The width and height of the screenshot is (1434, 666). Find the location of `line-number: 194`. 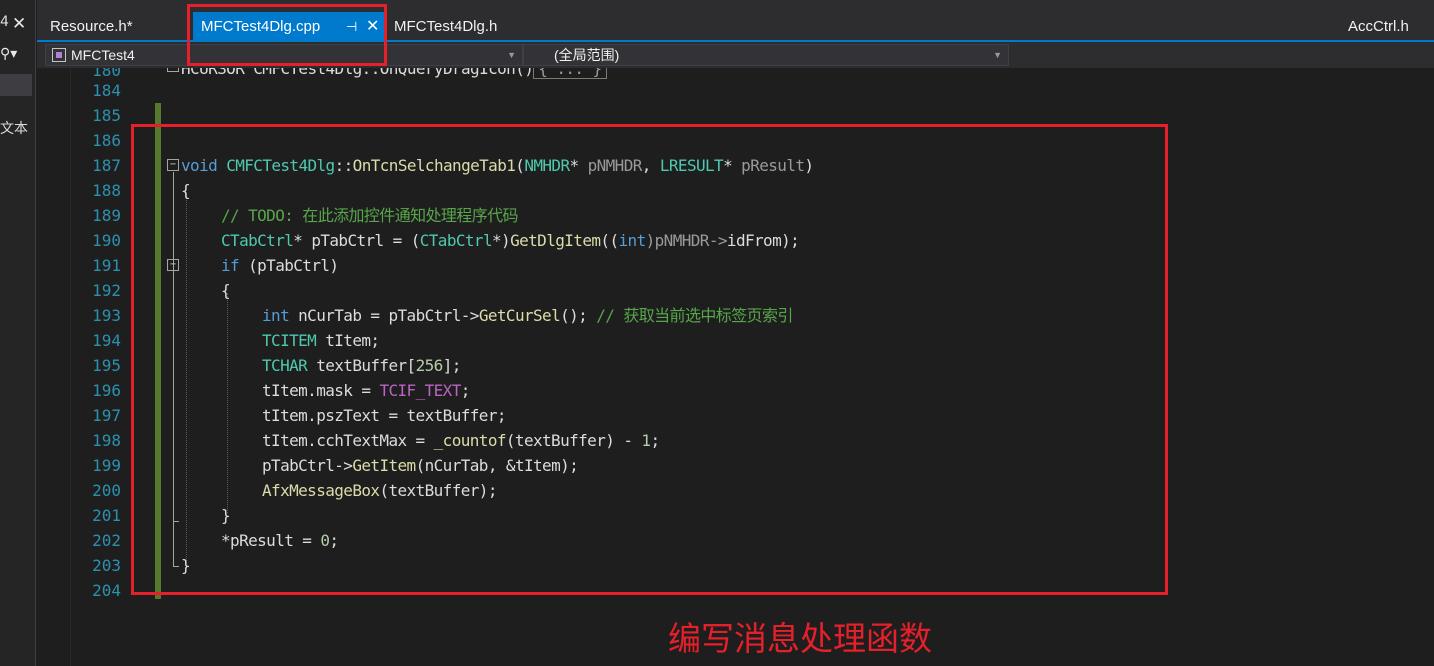

line-number: 194 is located at coordinates (106, 340).